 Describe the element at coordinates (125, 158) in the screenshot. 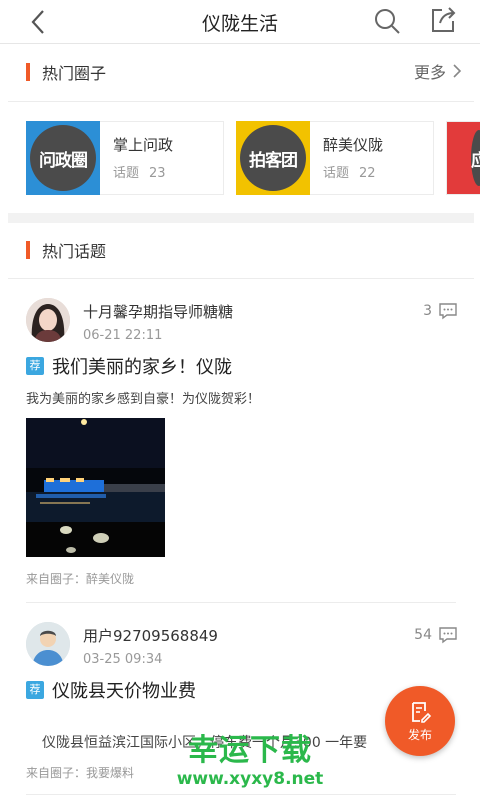

I see `circle-card: 问政圈 掌上问政 话题 23` at that location.